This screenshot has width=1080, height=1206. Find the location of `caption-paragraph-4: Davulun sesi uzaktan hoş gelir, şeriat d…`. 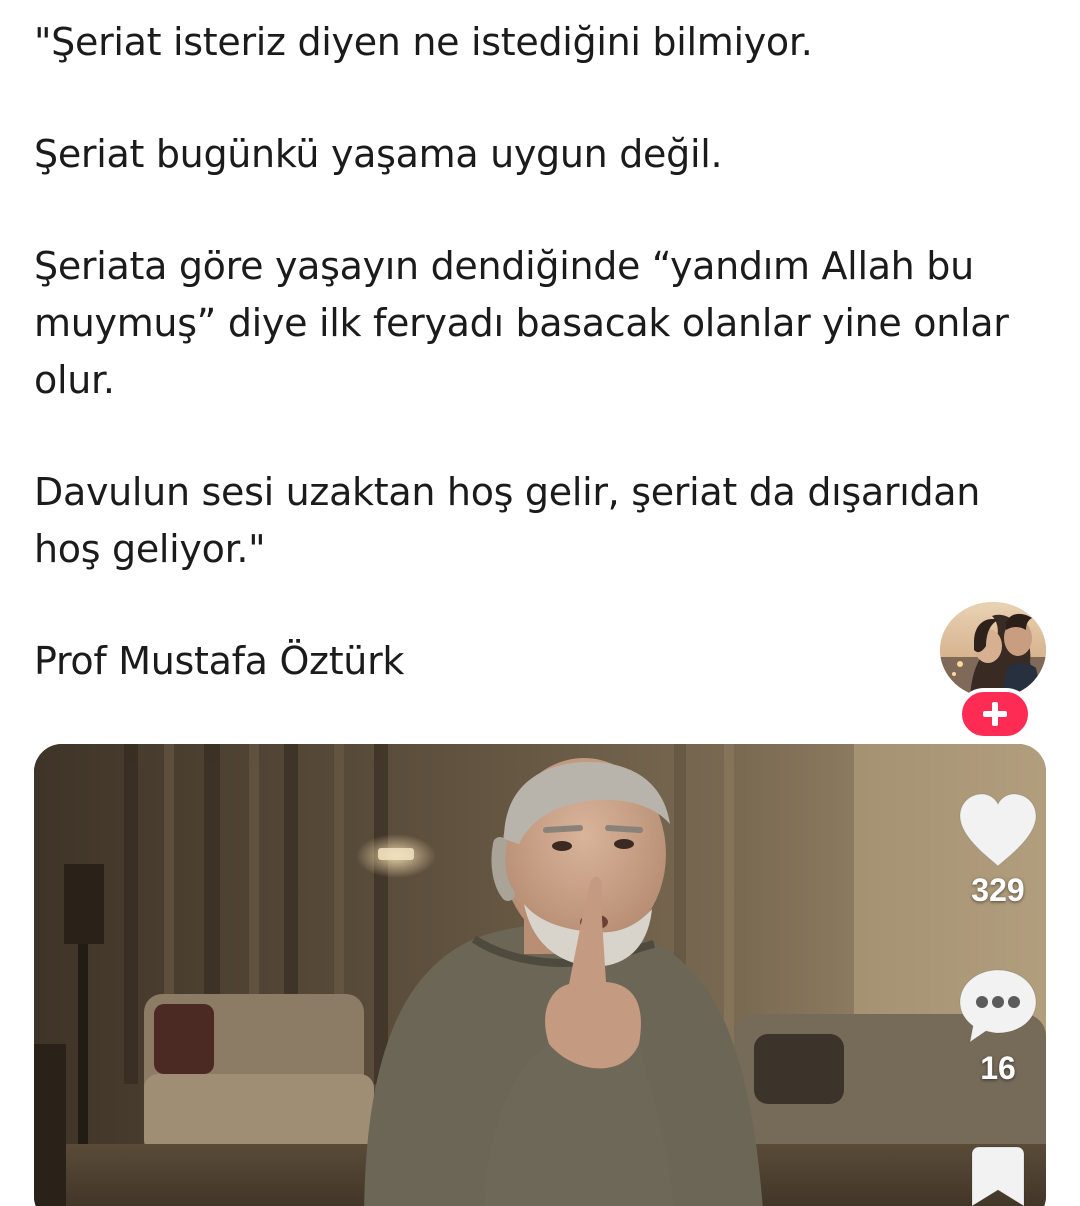

caption-paragraph-4: Davulun sesi uzaktan hoş gelir, şeriat d… is located at coordinates (507, 520).